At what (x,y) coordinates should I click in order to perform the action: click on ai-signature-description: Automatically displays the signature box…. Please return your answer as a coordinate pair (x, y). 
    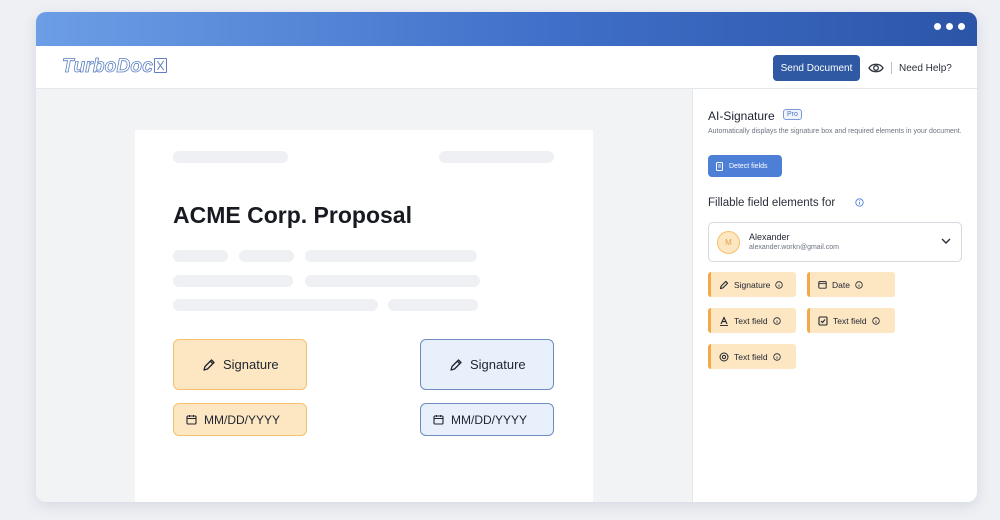
    Looking at the image, I should click on (835, 131).